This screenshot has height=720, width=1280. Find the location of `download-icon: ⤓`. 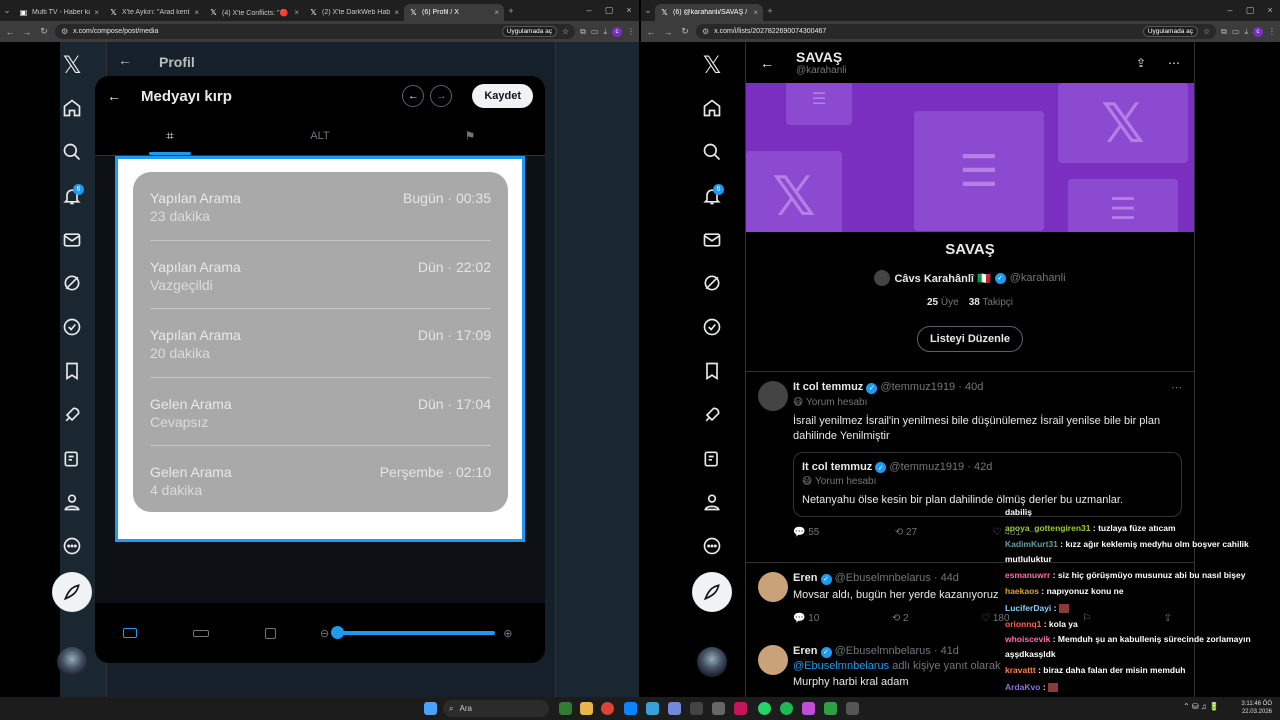

download-icon: ⤓ is located at coordinates (605, 32).